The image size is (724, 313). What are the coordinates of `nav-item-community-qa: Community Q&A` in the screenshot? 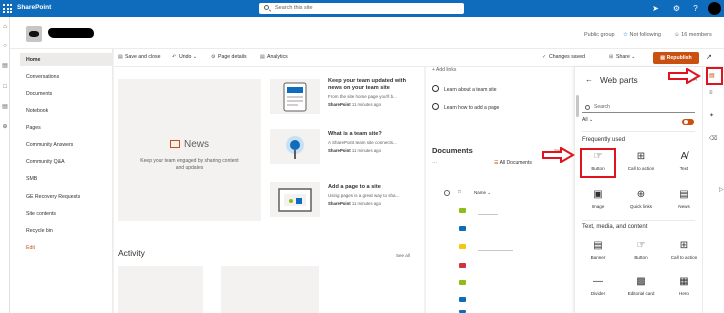 It's located at (45, 162).